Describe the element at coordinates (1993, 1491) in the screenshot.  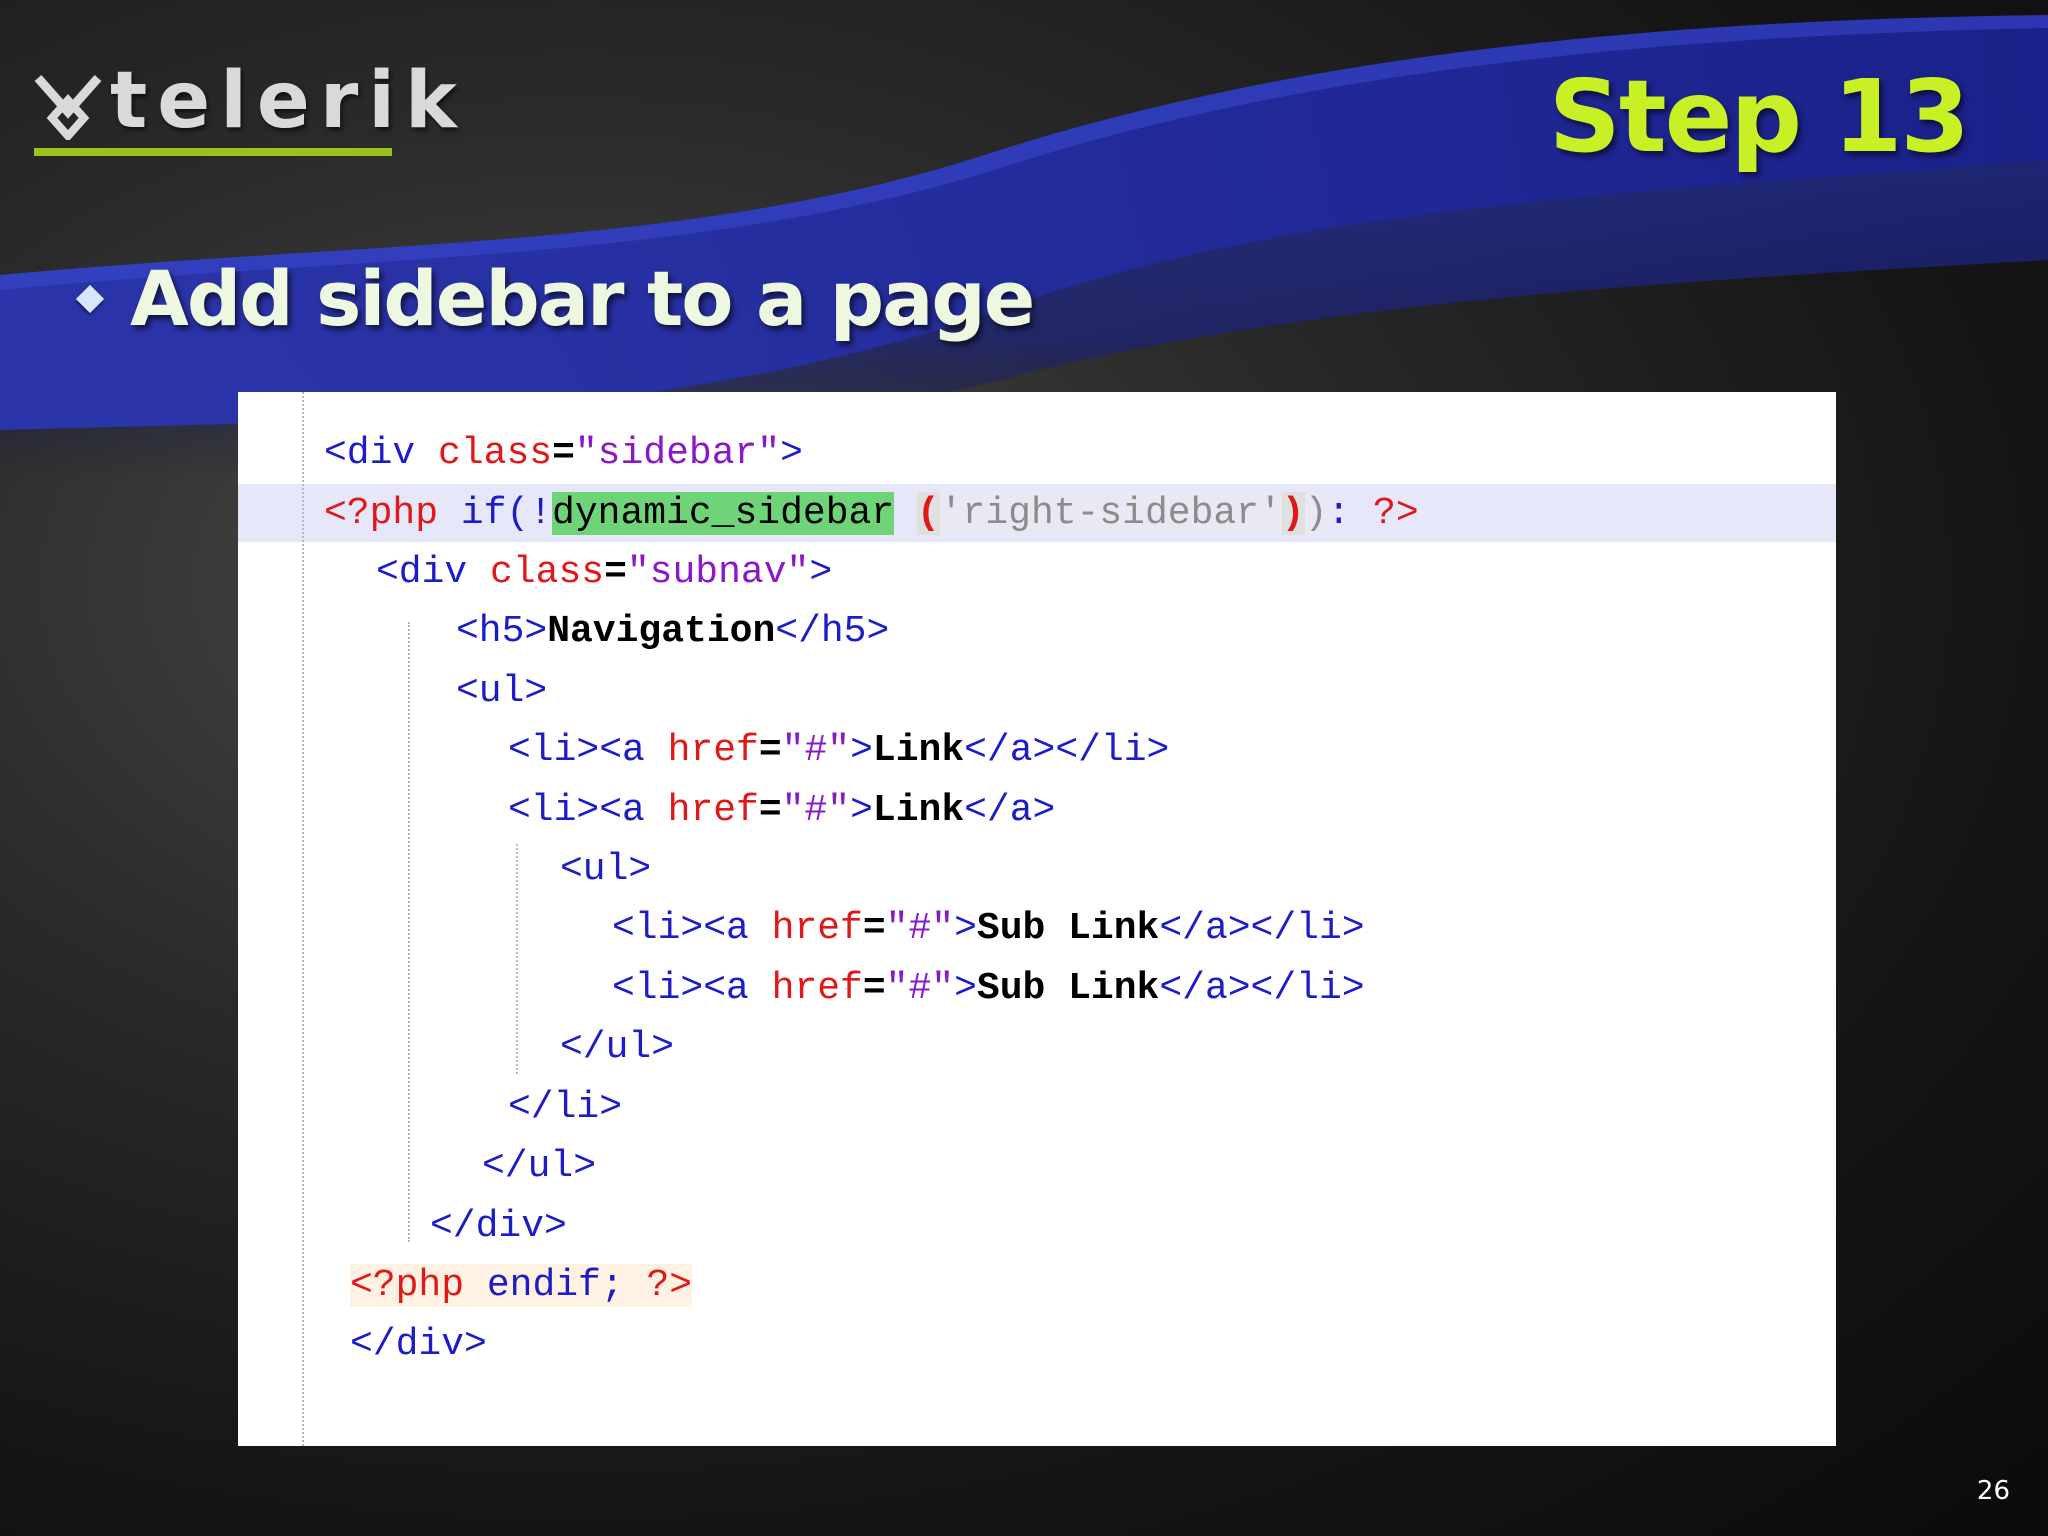
I see `page-number: 26` at that location.